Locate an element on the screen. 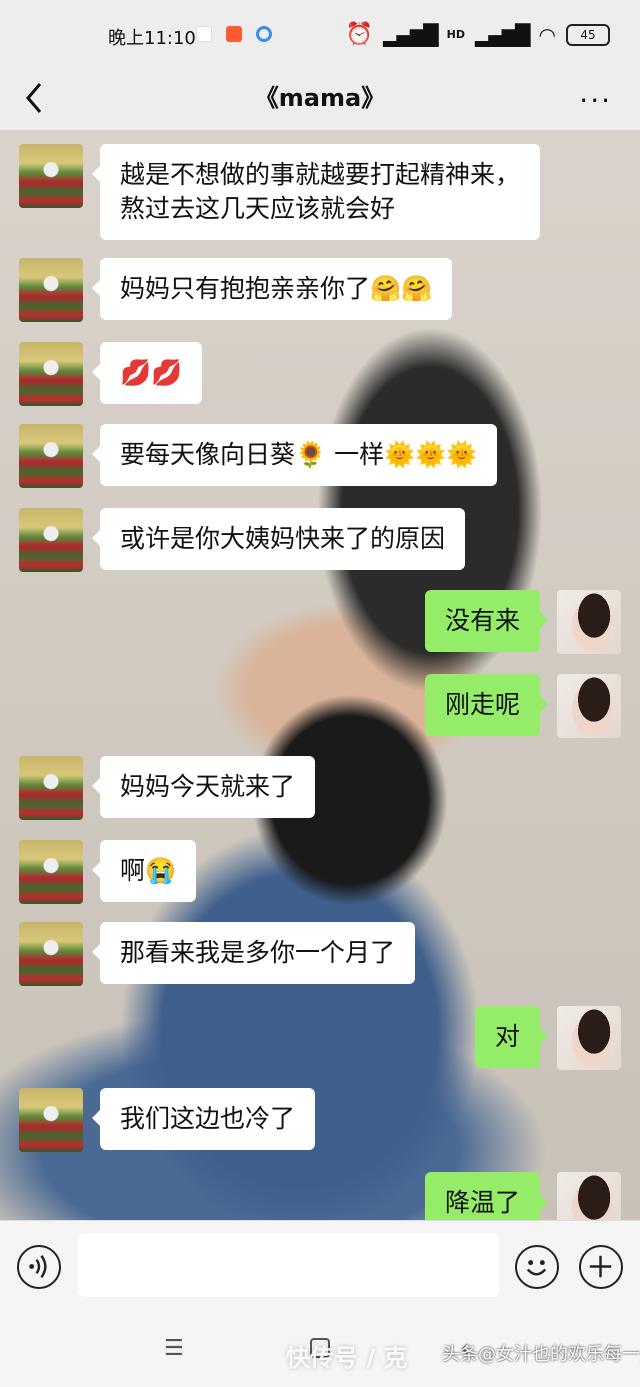  emoji-button is located at coordinates (537, 1267).